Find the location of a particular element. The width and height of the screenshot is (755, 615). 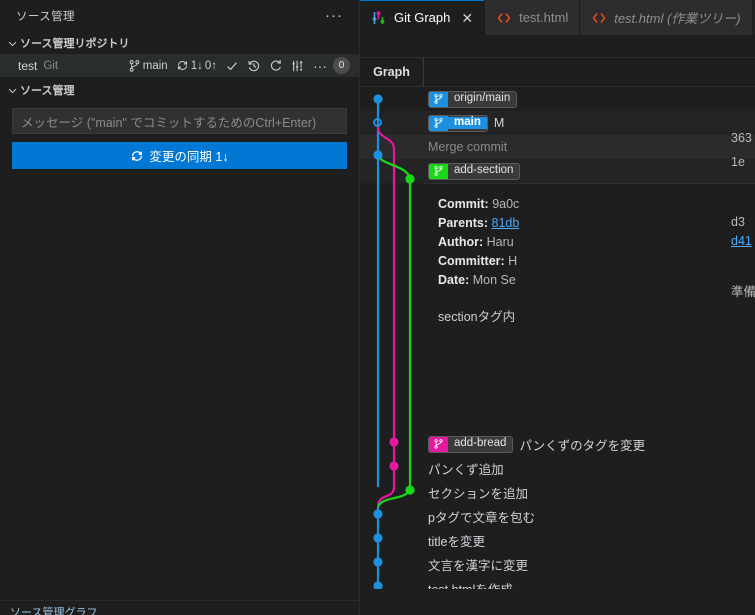

author-value: Haru is located at coordinates (500, 242).